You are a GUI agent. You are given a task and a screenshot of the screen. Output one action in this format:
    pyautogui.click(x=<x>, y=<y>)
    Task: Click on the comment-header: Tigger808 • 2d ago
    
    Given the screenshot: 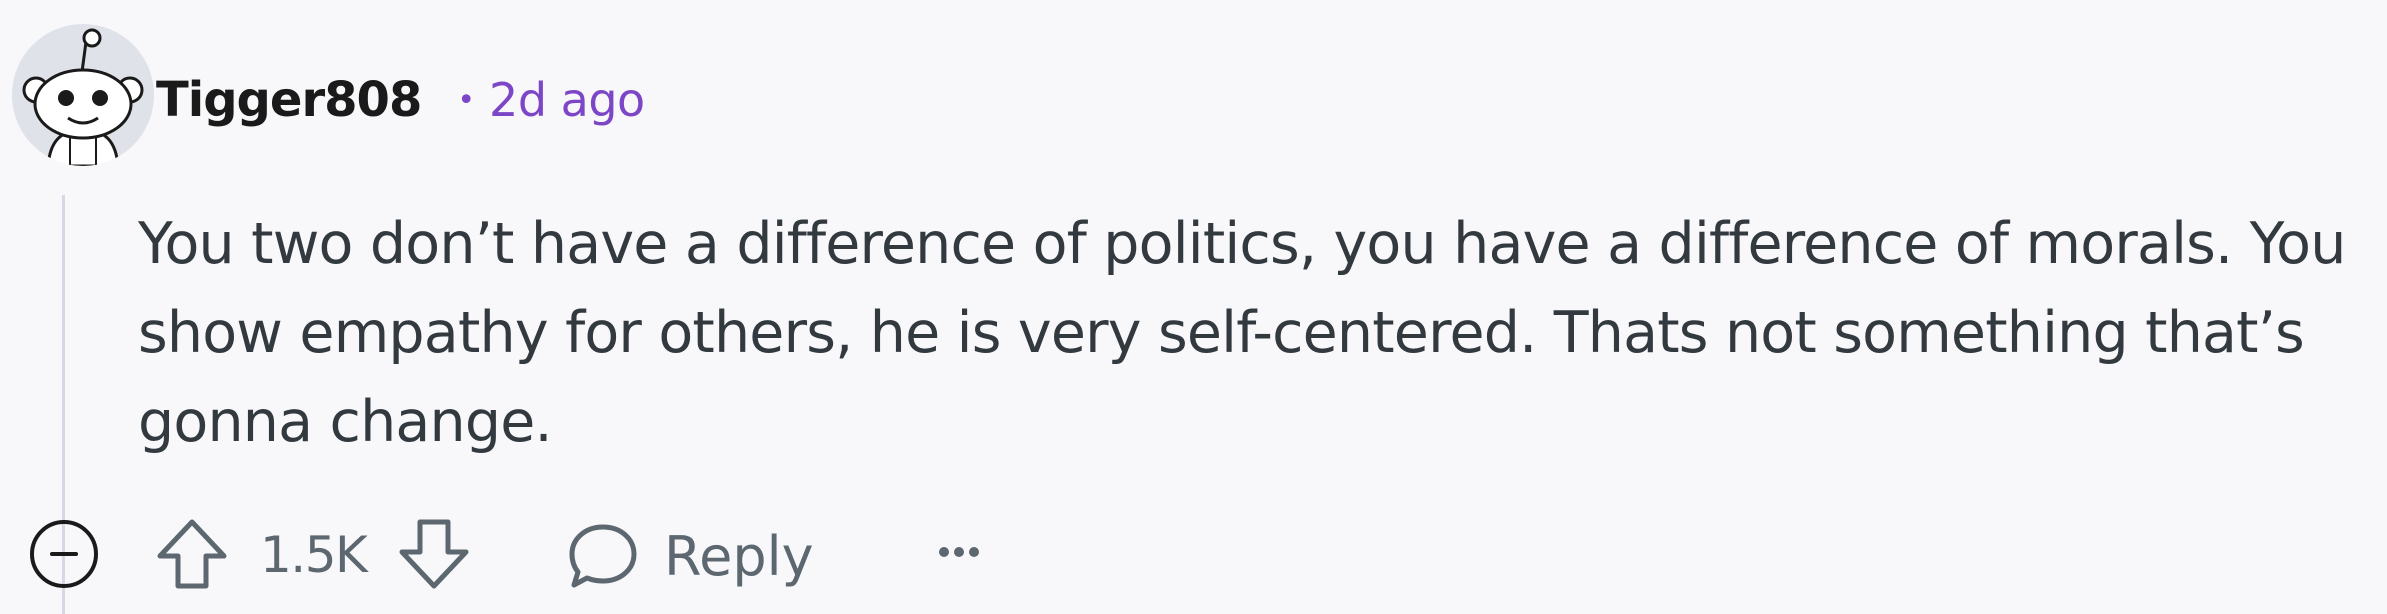 What is the action you would take?
    pyautogui.click(x=400, y=100)
    